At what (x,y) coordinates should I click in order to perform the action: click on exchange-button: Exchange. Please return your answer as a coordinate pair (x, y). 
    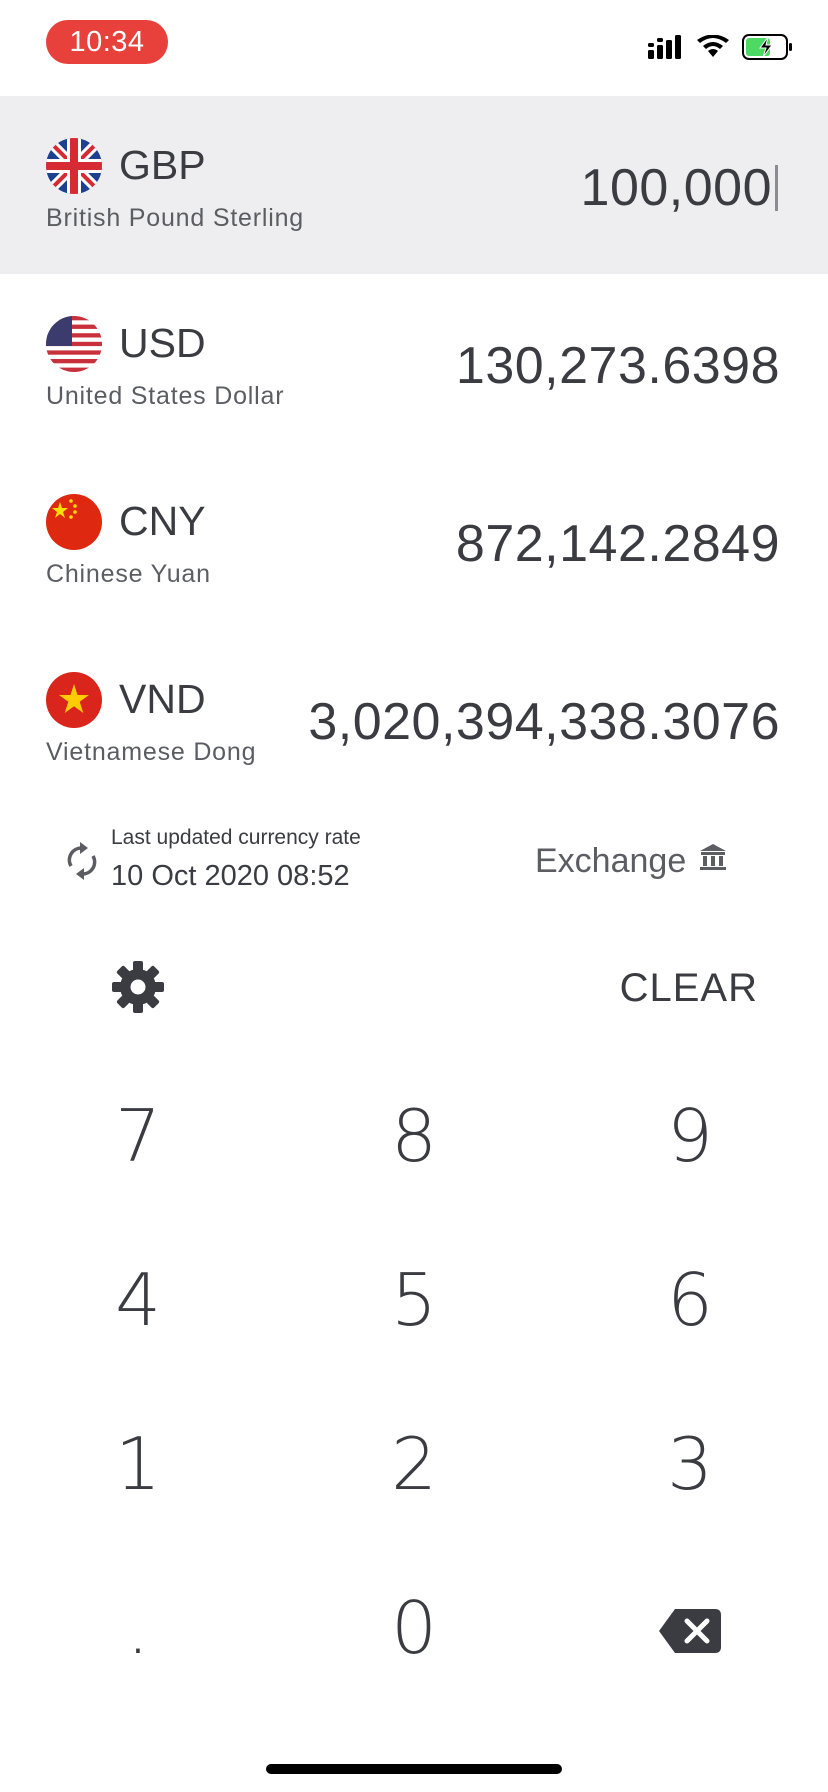
    Looking at the image, I should click on (631, 861).